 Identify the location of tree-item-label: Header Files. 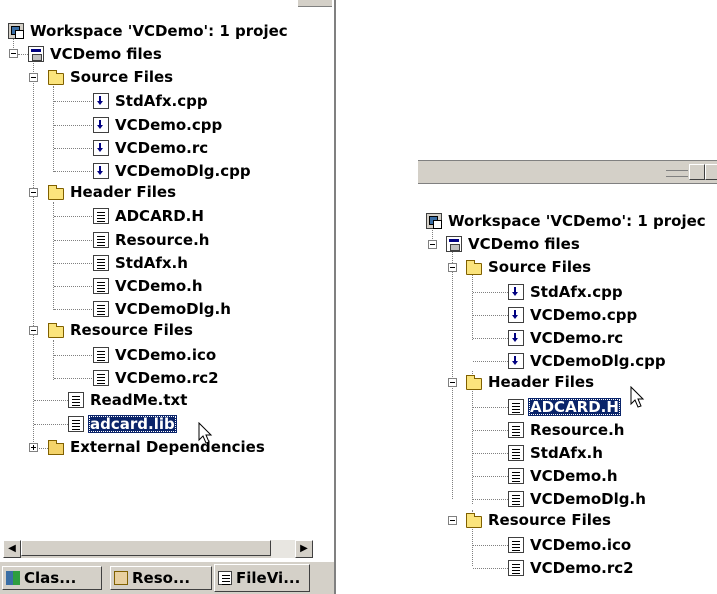
(541, 382).